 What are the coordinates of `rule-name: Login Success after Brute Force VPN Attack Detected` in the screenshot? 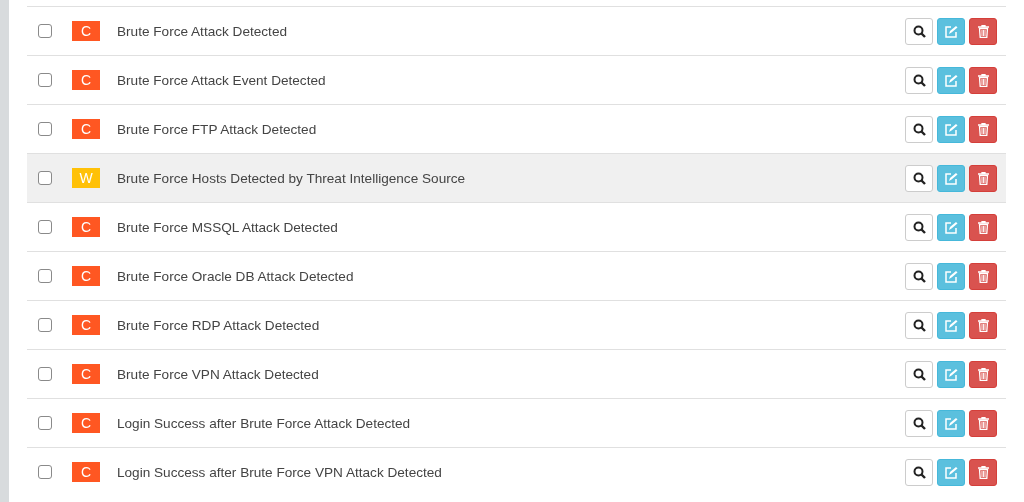 It's located at (280, 472).